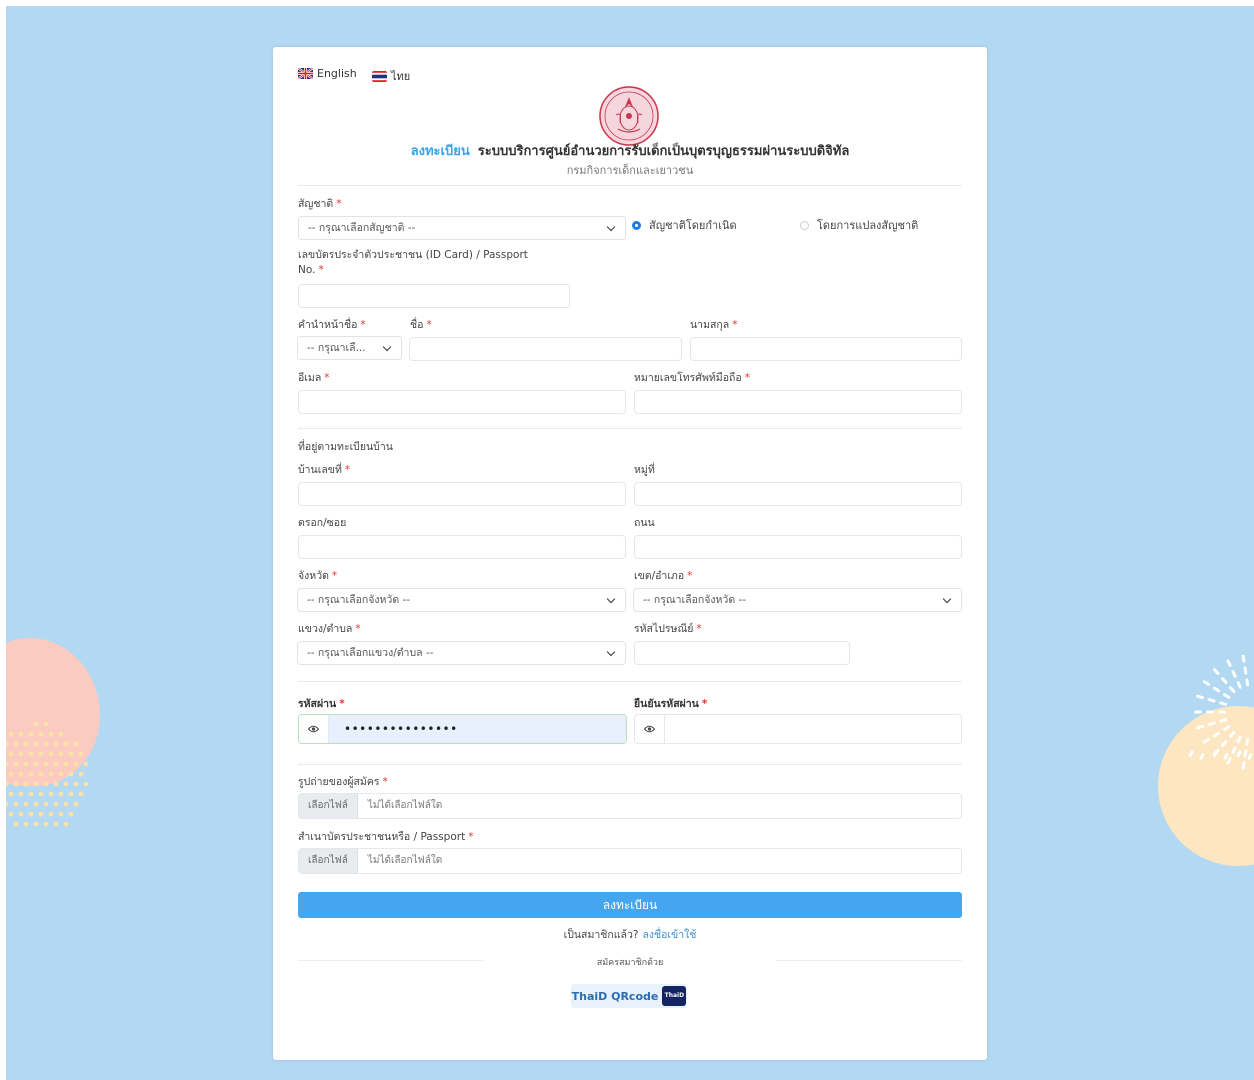 Image resolution: width=1254 pixels, height=1080 pixels. I want to click on idcopy-label: สำเนาบัตรประชาชนหรือ / Passport *, so click(386, 837).